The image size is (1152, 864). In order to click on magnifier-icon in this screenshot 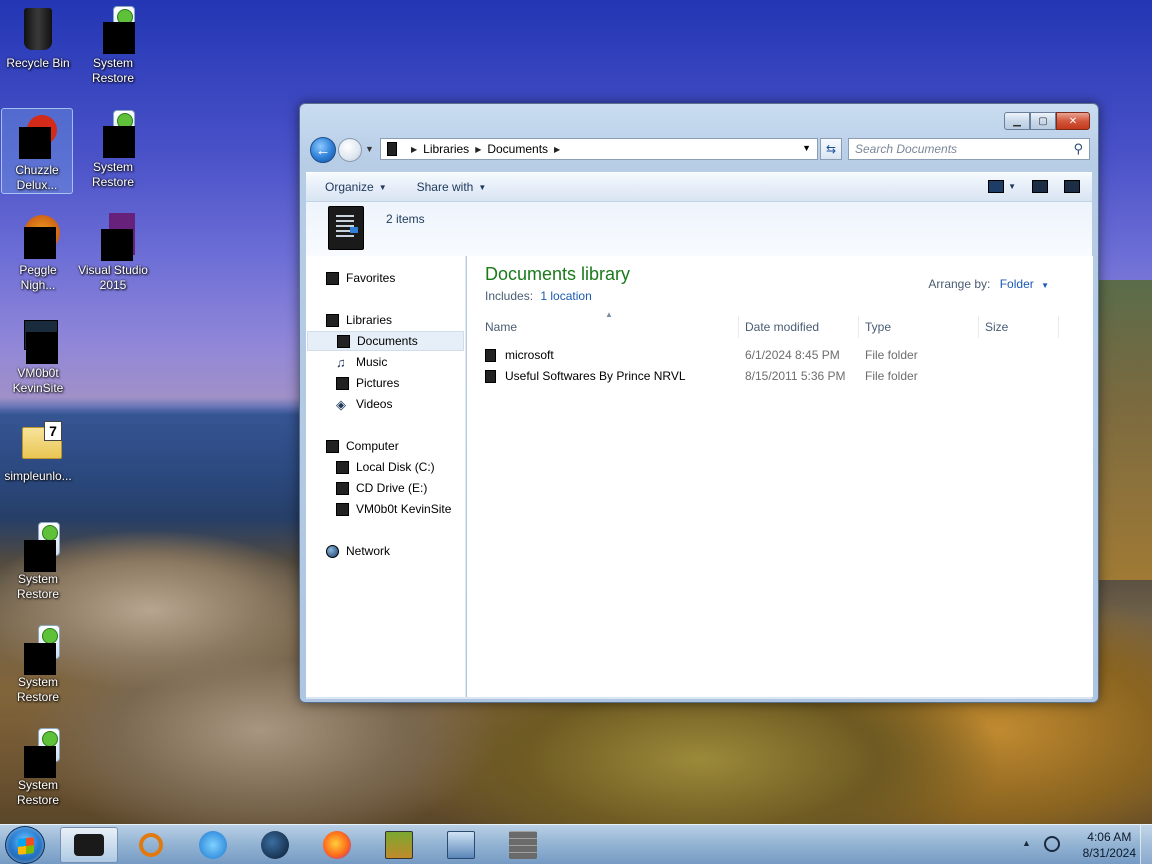, I will do `click(151, 845)`.